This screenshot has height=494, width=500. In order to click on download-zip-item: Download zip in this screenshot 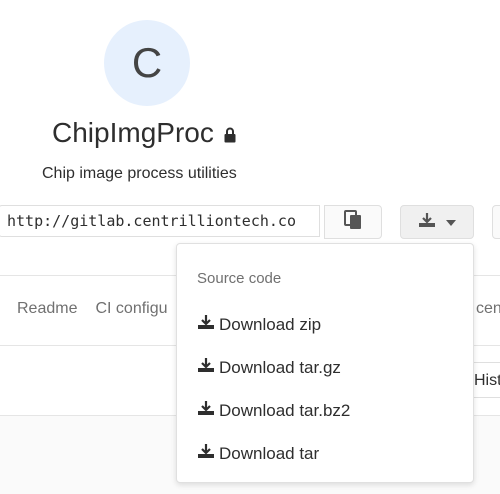, I will do `click(259, 324)`.